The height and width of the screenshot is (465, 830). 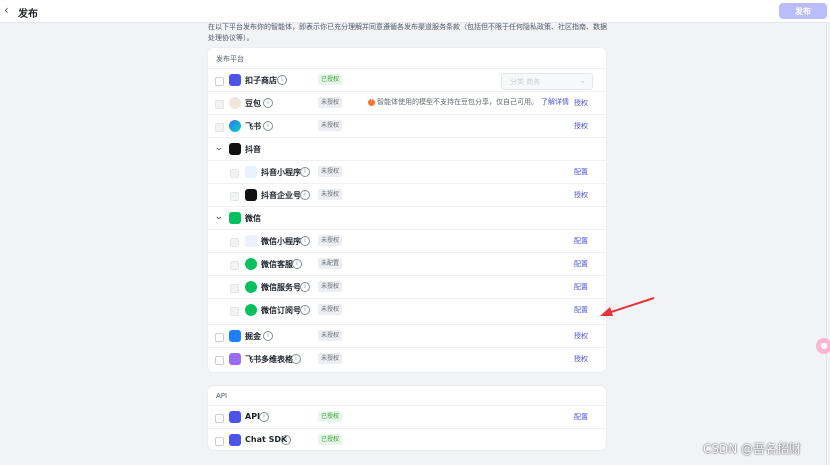 What do you see at coordinates (281, 310) in the screenshot?
I see `platform-name: 微信订阅号` at bounding box center [281, 310].